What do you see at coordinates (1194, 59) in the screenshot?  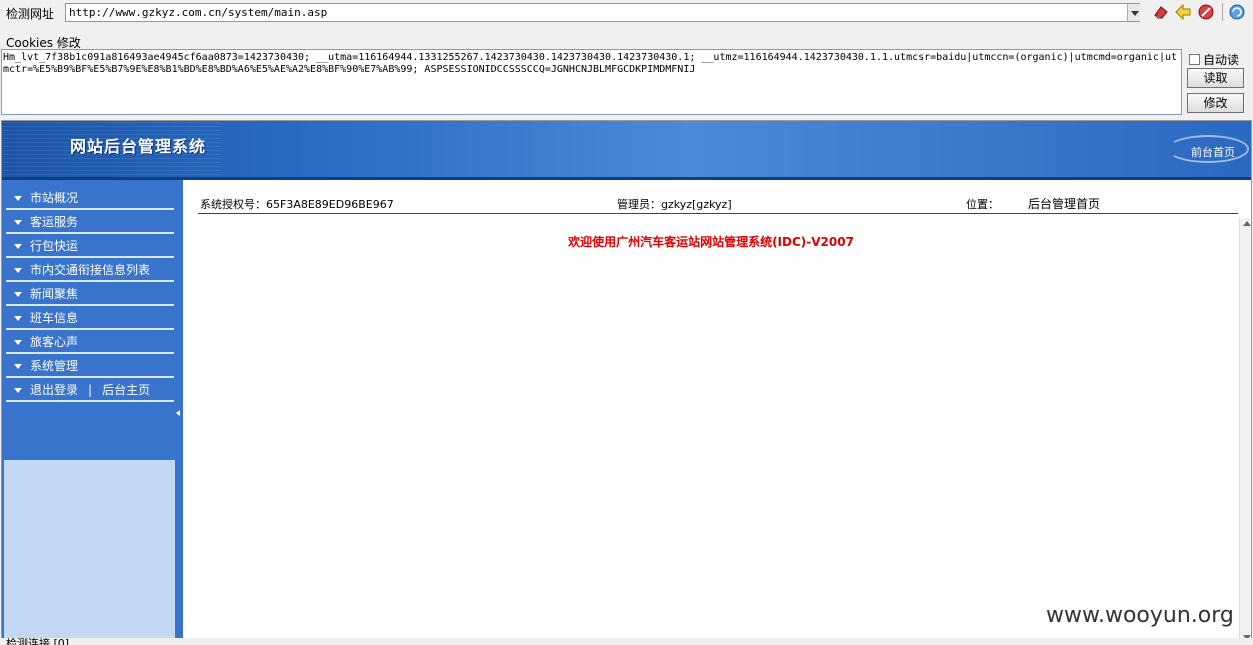 I see `checkbox-box` at bounding box center [1194, 59].